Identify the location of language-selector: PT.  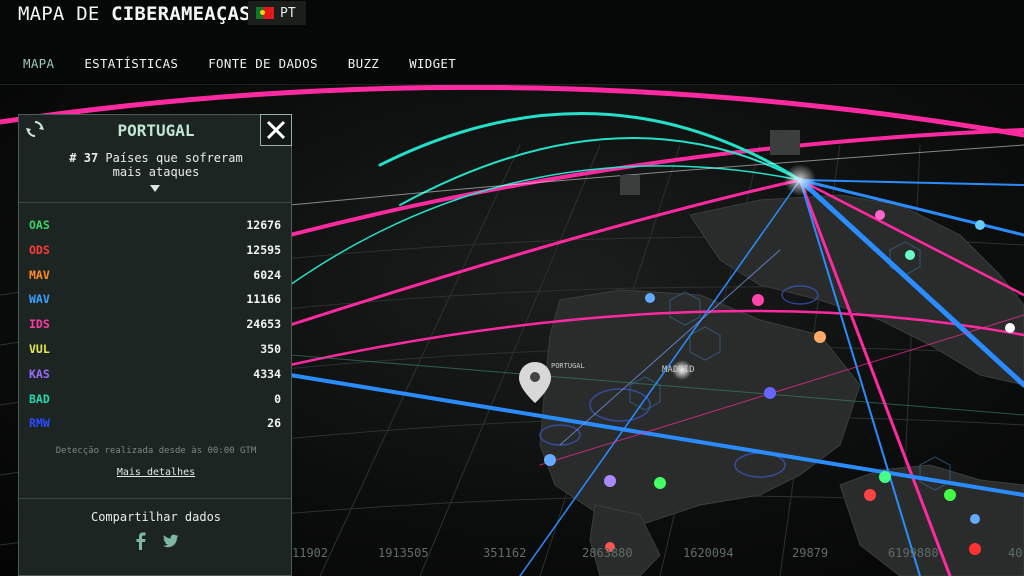
(277, 13).